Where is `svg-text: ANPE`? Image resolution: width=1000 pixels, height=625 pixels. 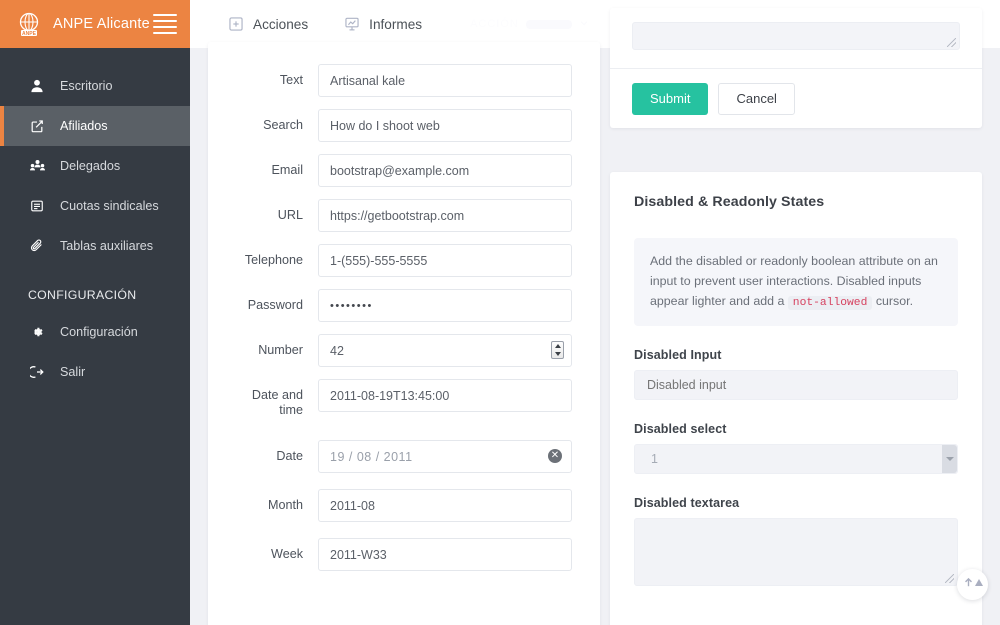 svg-text: ANPE is located at coordinates (29, 34).